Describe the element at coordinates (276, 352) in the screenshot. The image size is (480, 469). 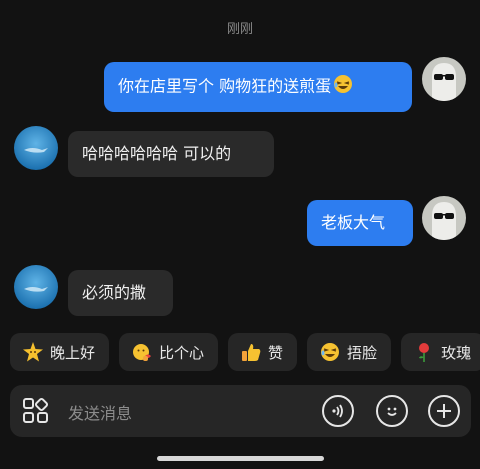
I see `quick-reply-label: 赞` at that location.